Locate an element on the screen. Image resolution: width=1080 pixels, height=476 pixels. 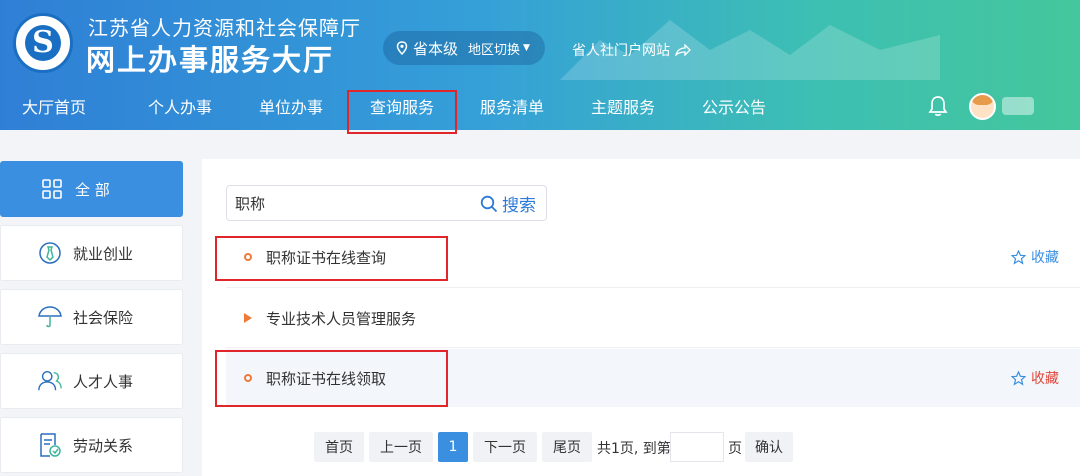
location-pin-icon is located at coordinates (402, 48).